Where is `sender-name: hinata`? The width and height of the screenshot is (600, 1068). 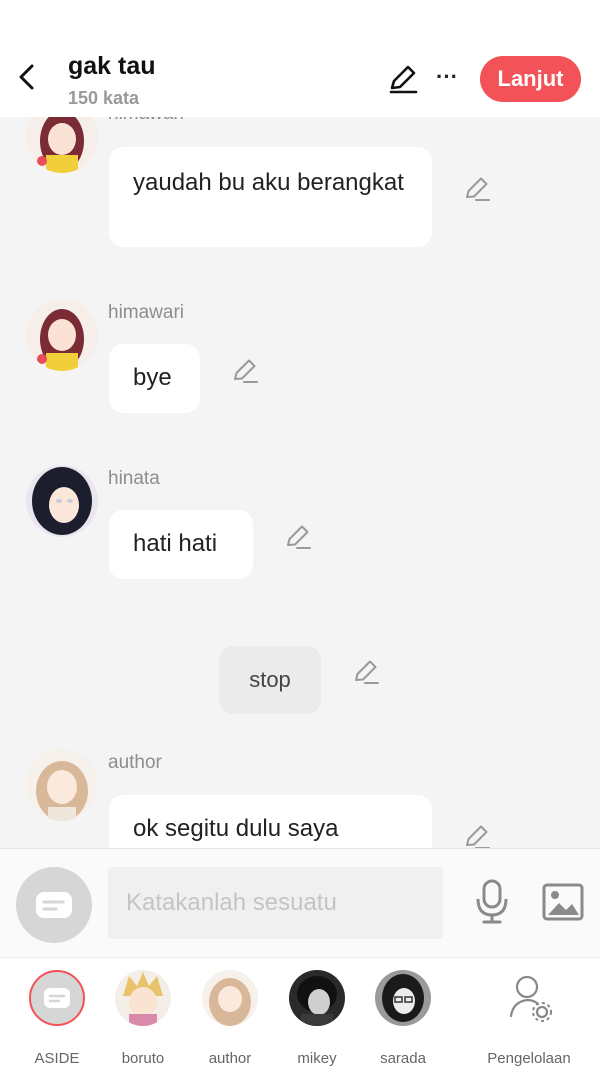 sender-name: hinata is located at coordinates (134, 478).